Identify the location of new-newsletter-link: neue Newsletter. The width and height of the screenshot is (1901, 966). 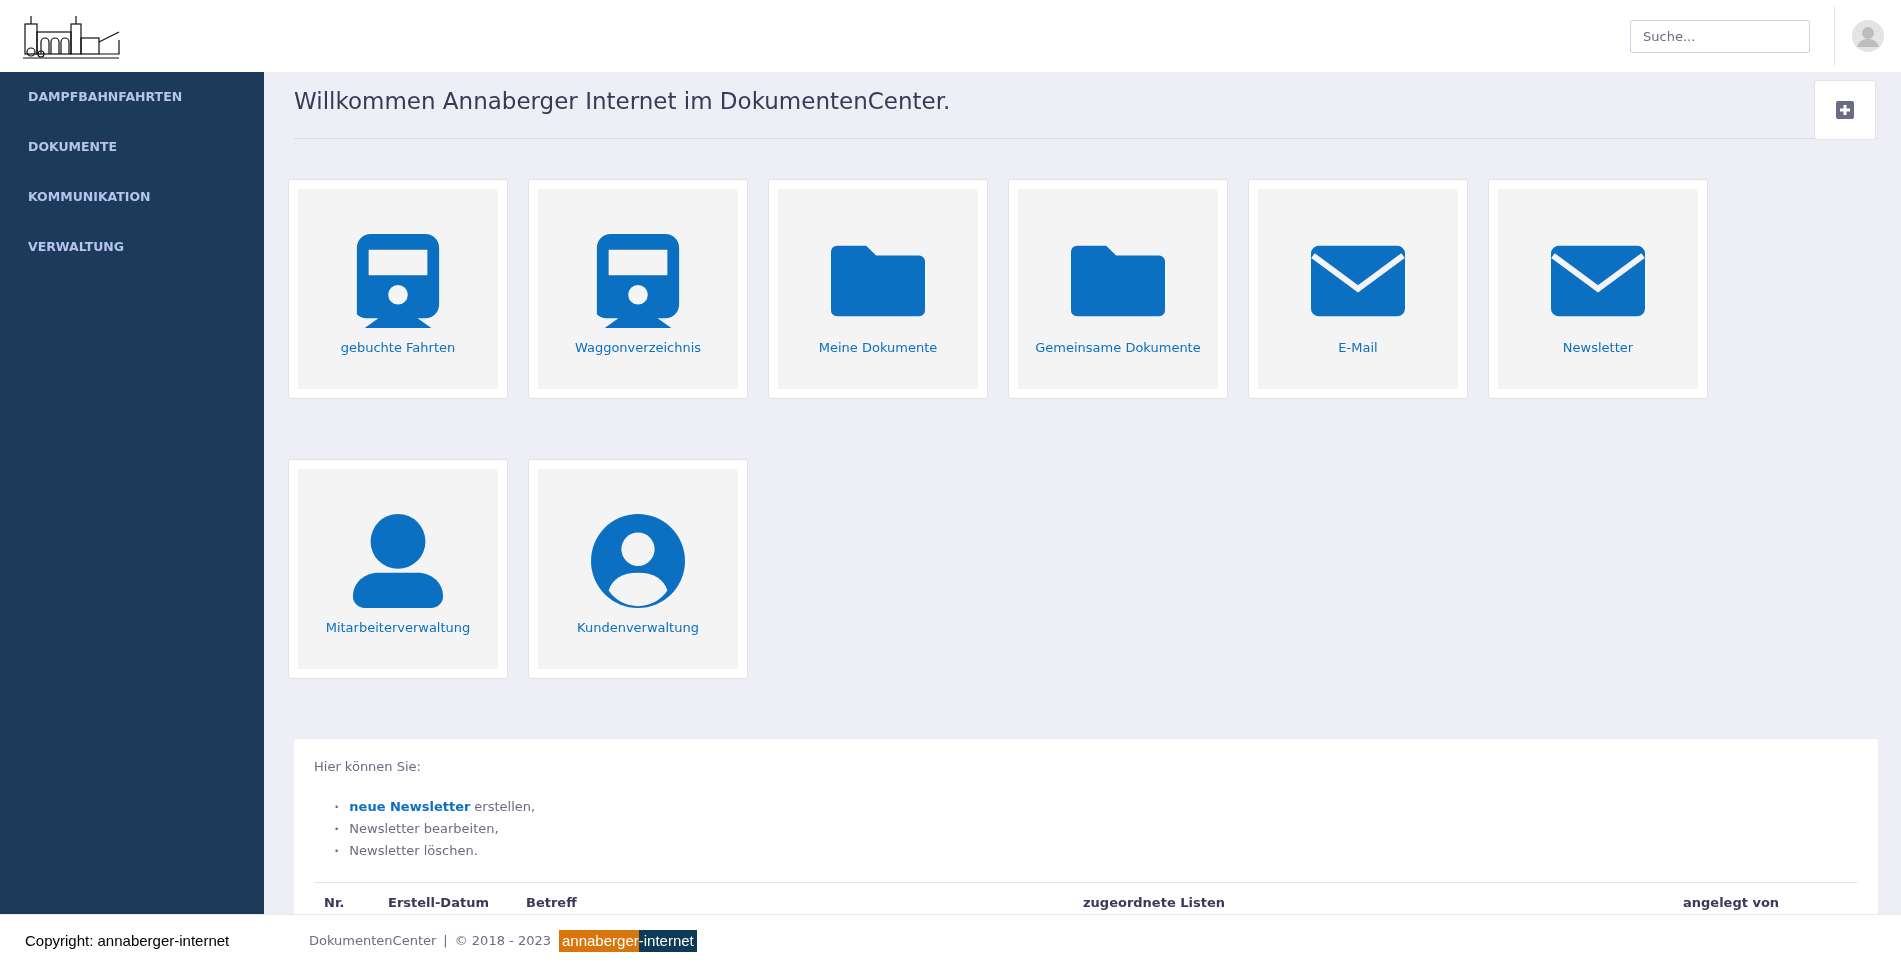
(410, 806).